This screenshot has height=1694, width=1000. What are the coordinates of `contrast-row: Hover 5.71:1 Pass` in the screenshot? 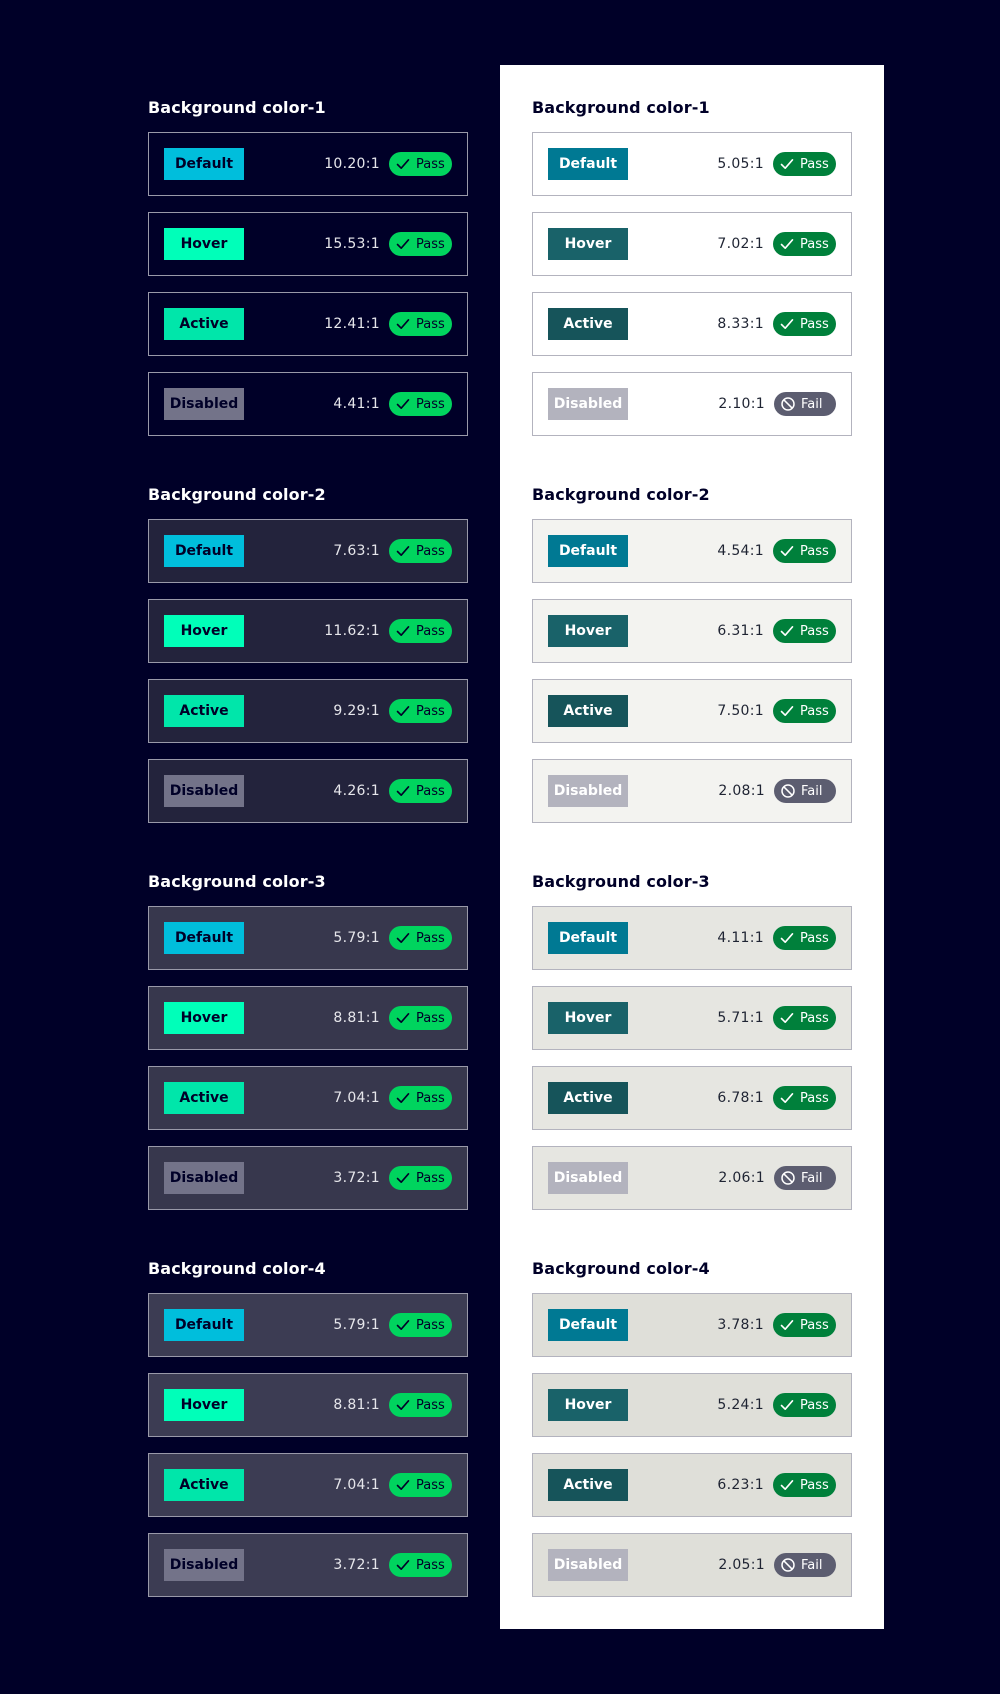 It's located at (692, 1018).